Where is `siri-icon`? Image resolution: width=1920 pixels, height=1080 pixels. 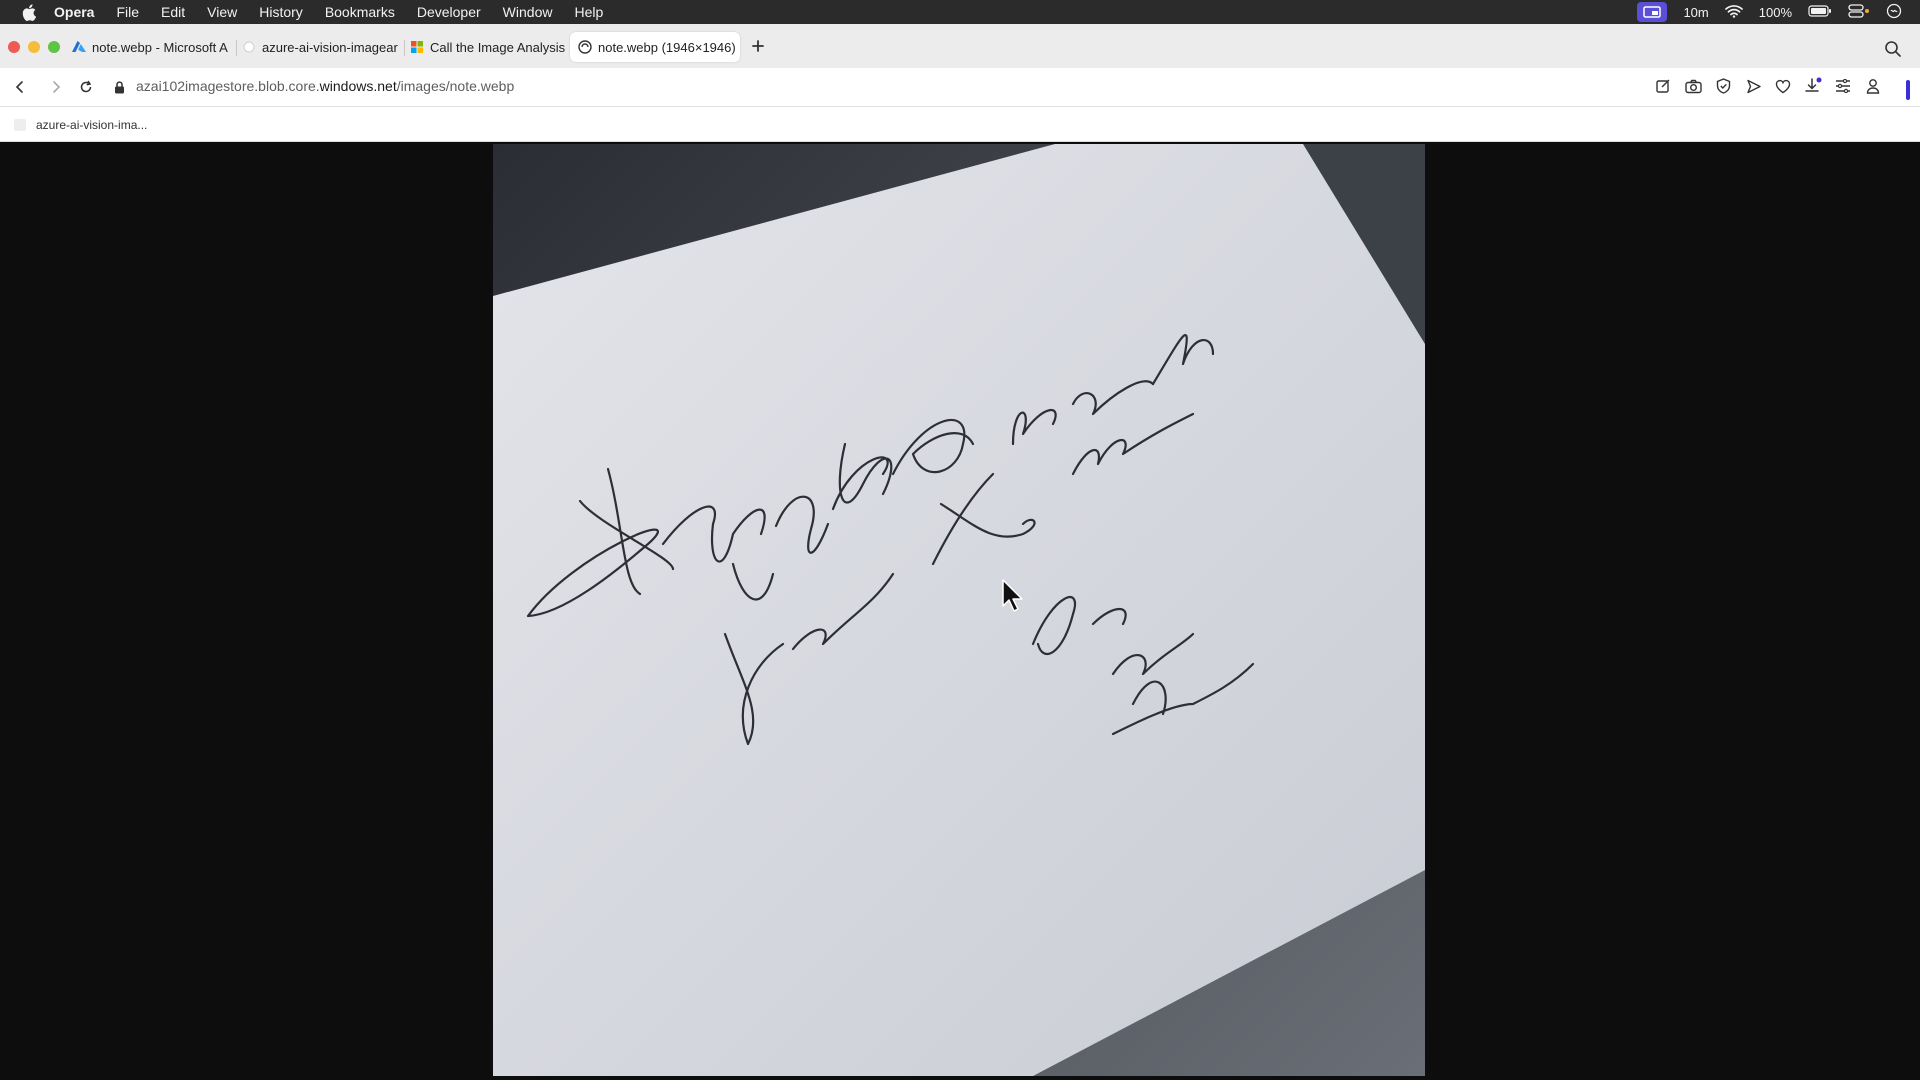 siri-icon is located at coordinates (1894, 12).